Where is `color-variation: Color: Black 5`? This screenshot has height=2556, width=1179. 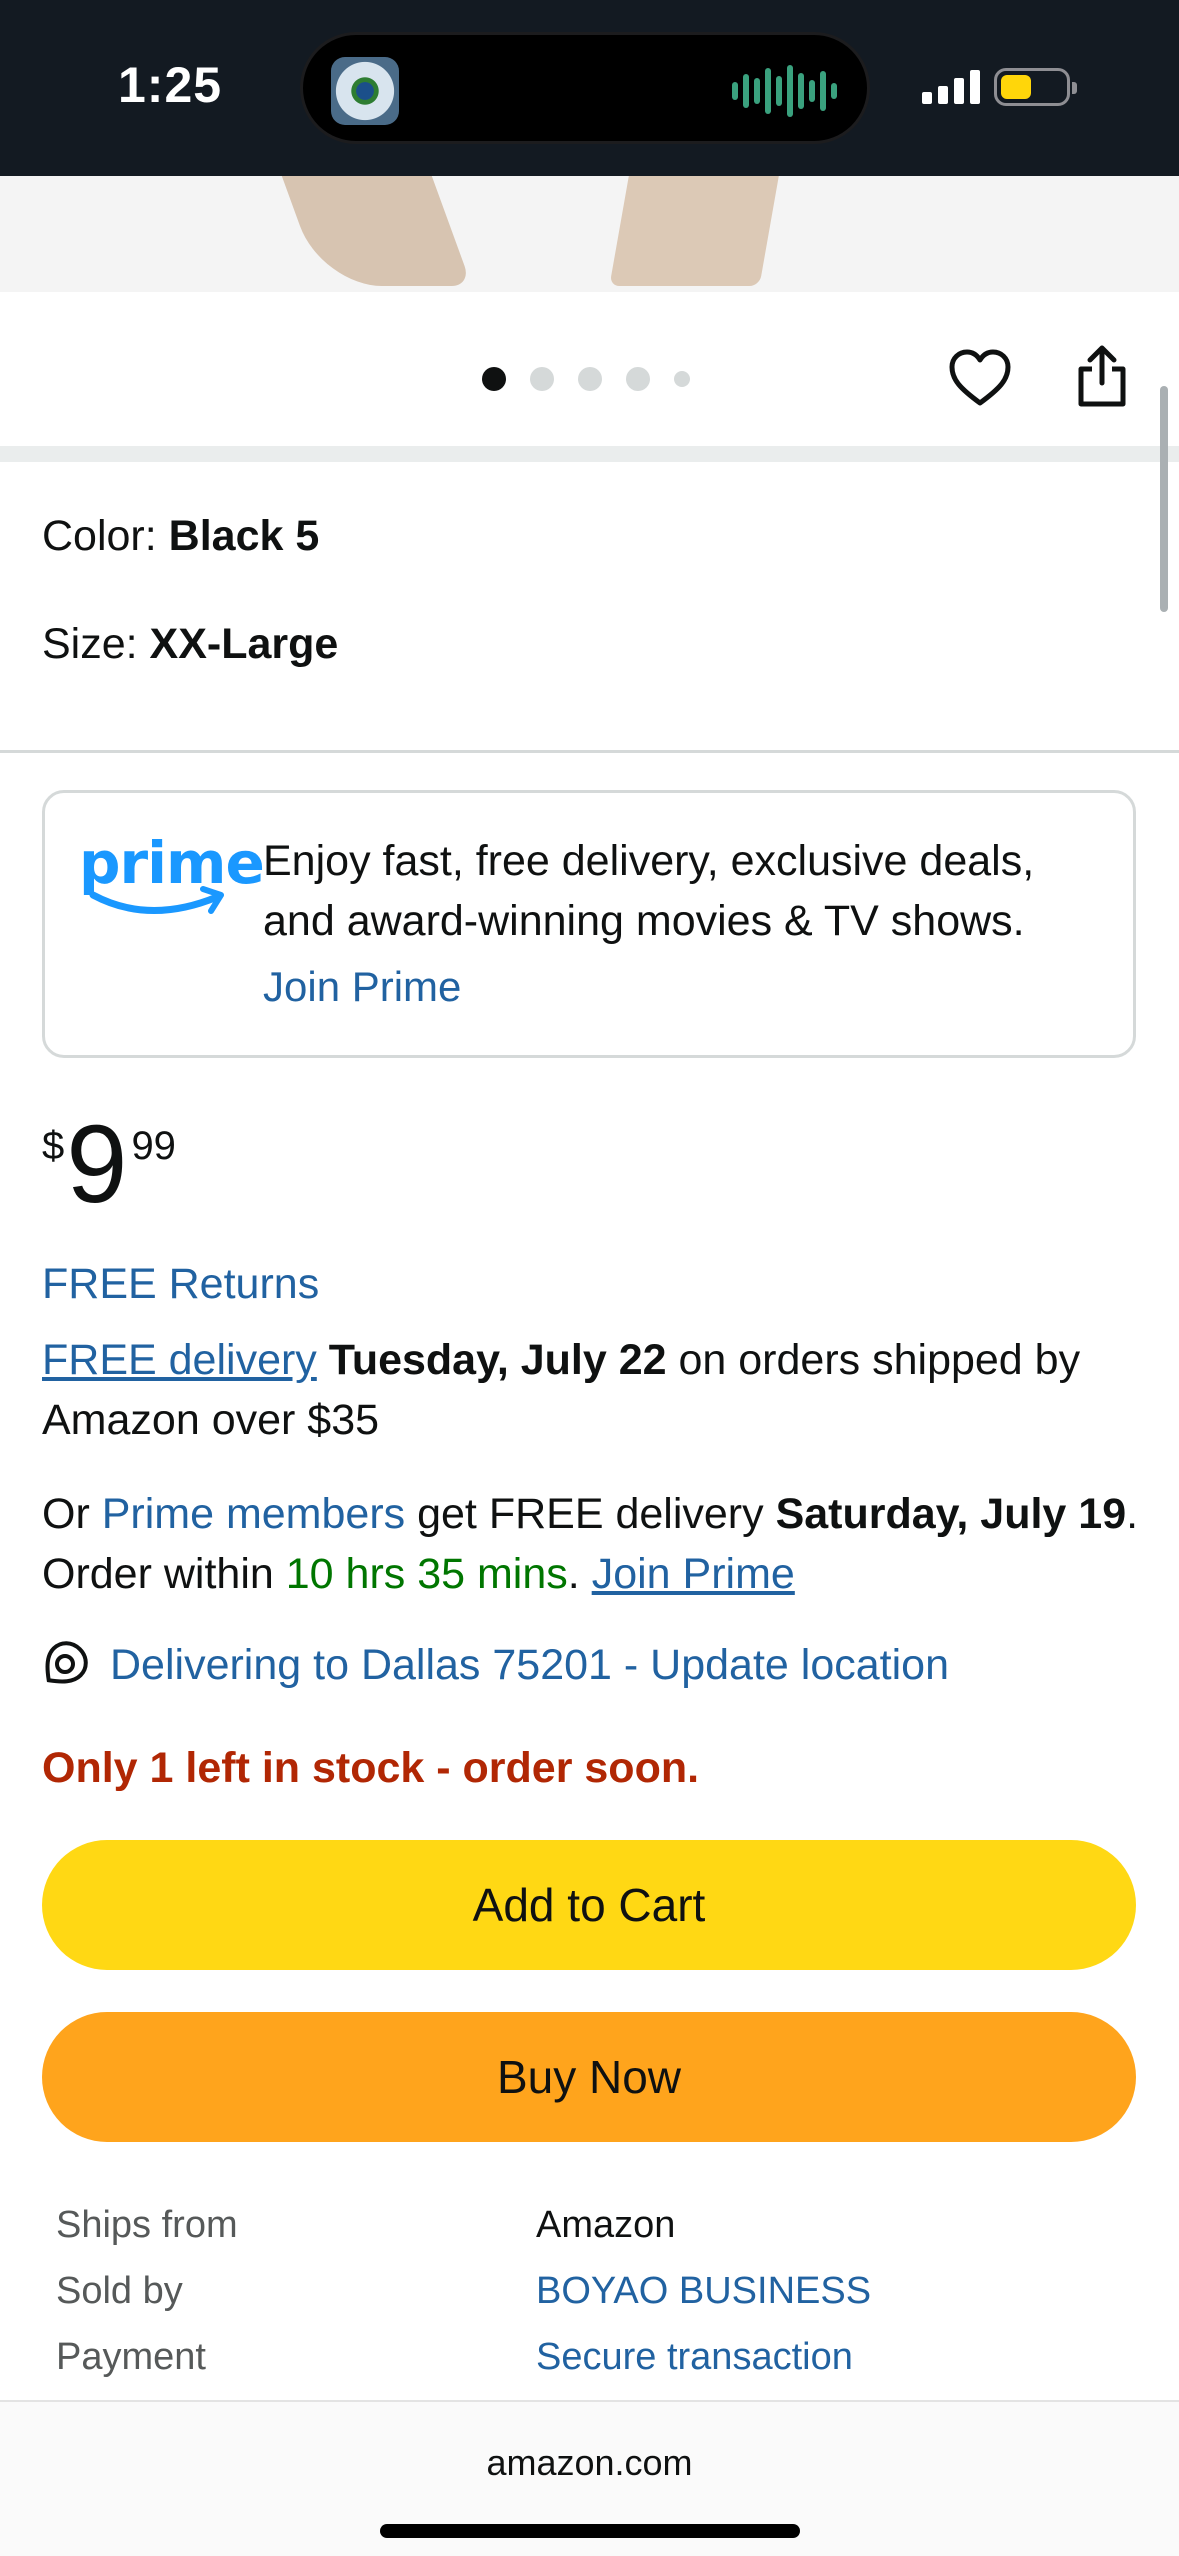
color-variation: Color: Black 5 is located at coordinates (180, 536).